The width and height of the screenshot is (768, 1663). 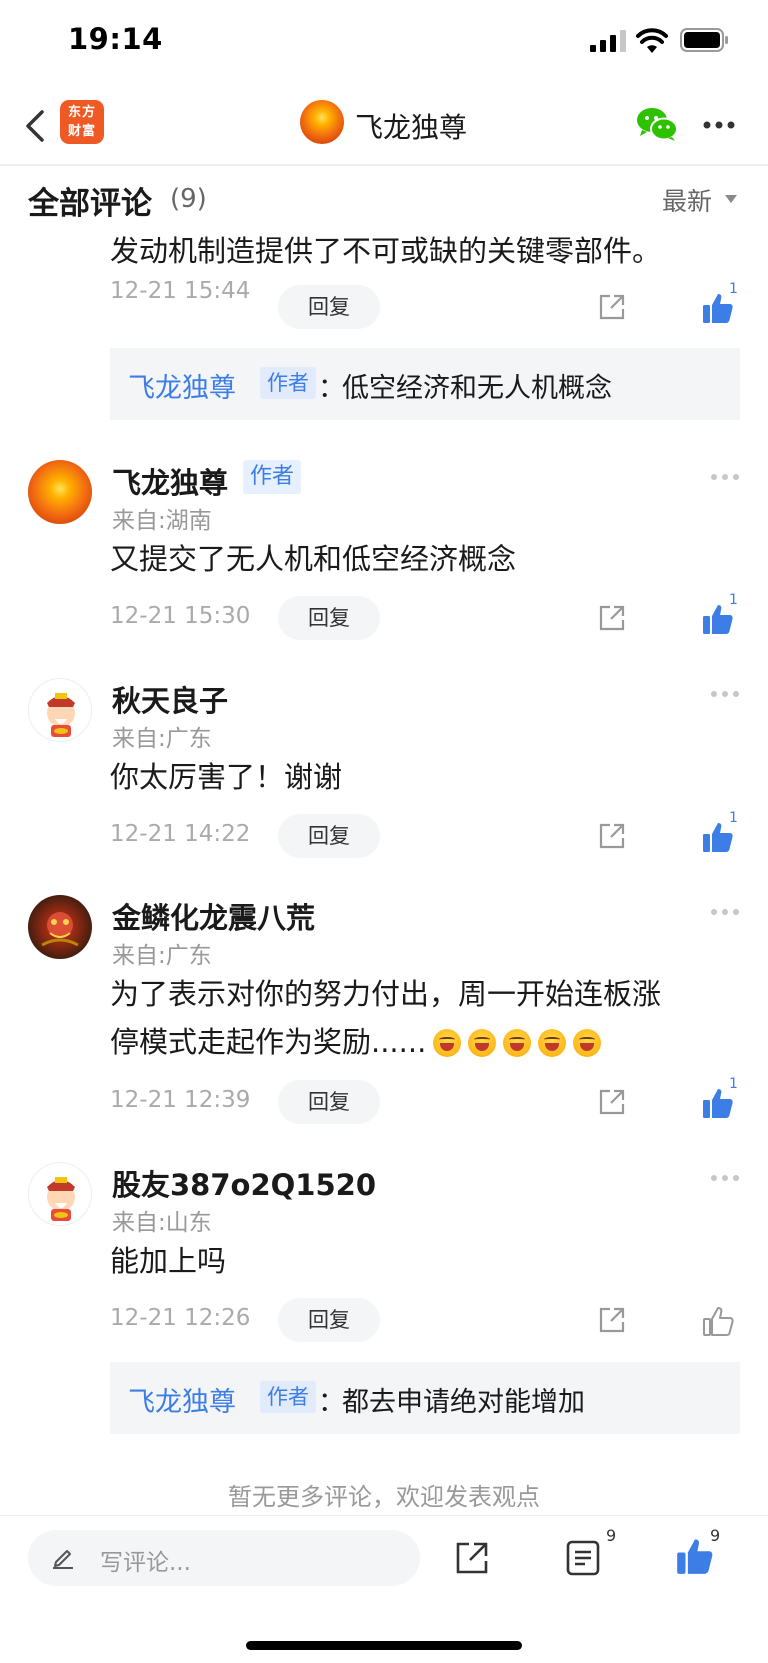 I want to click on cellular-signal-icon, so click(x=608, y=41).